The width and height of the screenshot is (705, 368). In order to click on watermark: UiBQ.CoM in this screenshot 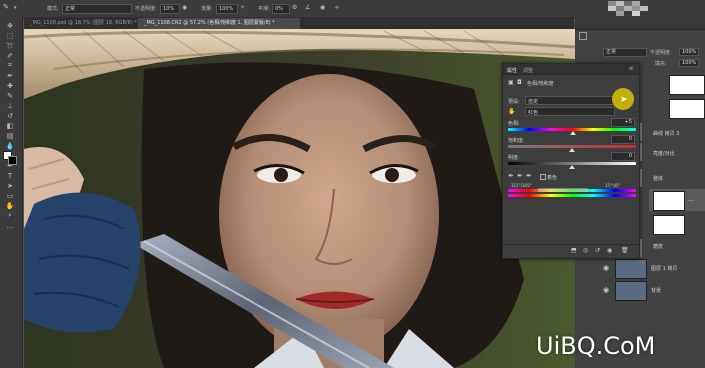, I will do `click(596, 346)`.